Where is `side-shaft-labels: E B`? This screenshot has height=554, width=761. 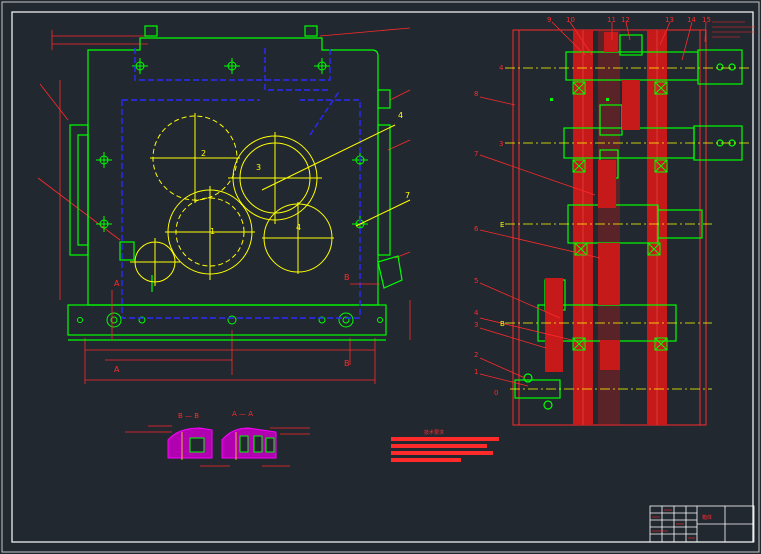
side-shaft-labels: E B is located at coordinates (502, 274).